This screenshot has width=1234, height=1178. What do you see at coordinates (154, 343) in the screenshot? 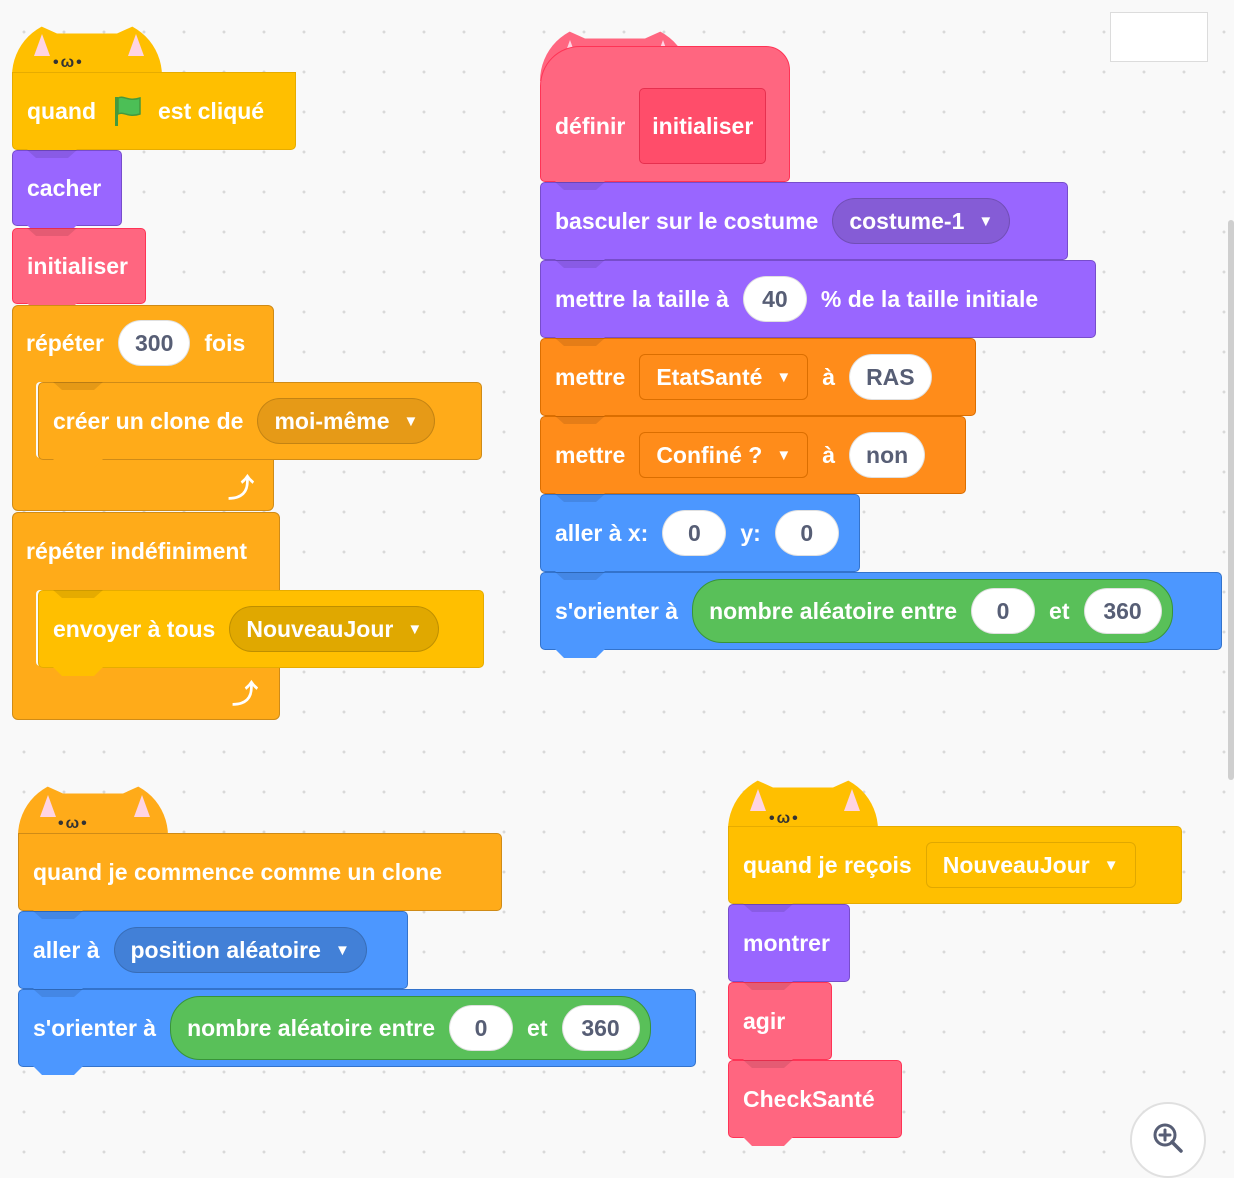
I see `repeat-count-input: 300` at bounding box center [154, 343].